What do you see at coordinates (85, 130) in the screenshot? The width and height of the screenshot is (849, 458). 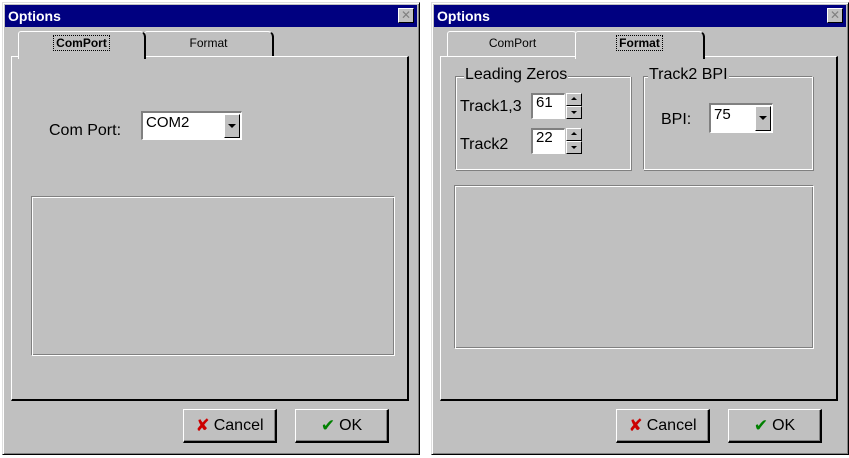 I see `com-port-label: Com Port:` at bounding box center [85, 130].